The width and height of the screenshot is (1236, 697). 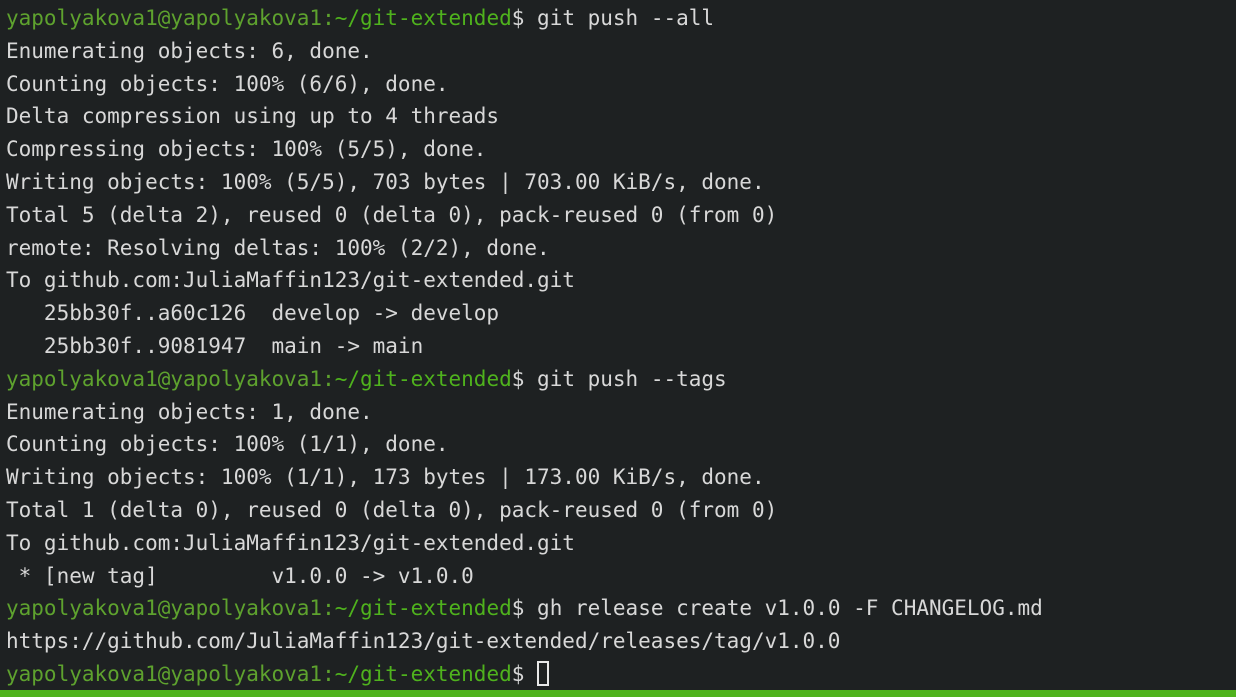 I want to click on output-line: Compressing objects: 100% (5/5), done., so click(x=246, y=149).